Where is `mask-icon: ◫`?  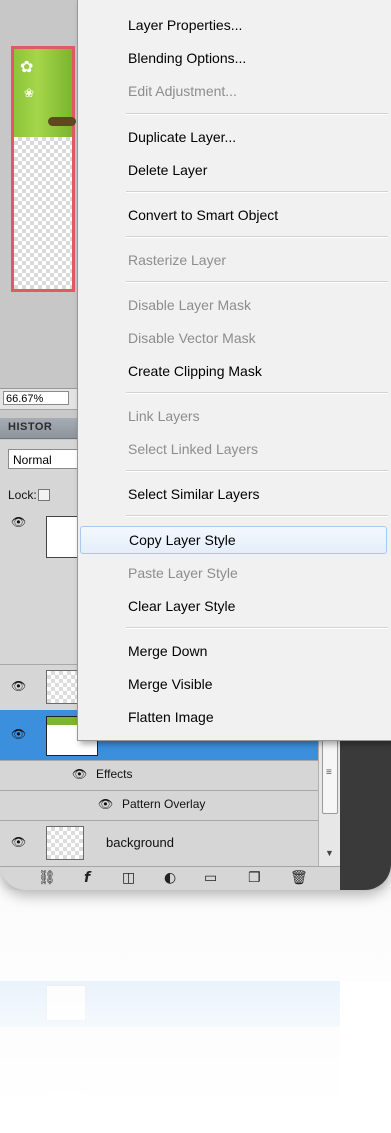 mask-icon: ◫ is located at coordinates (128, 878).